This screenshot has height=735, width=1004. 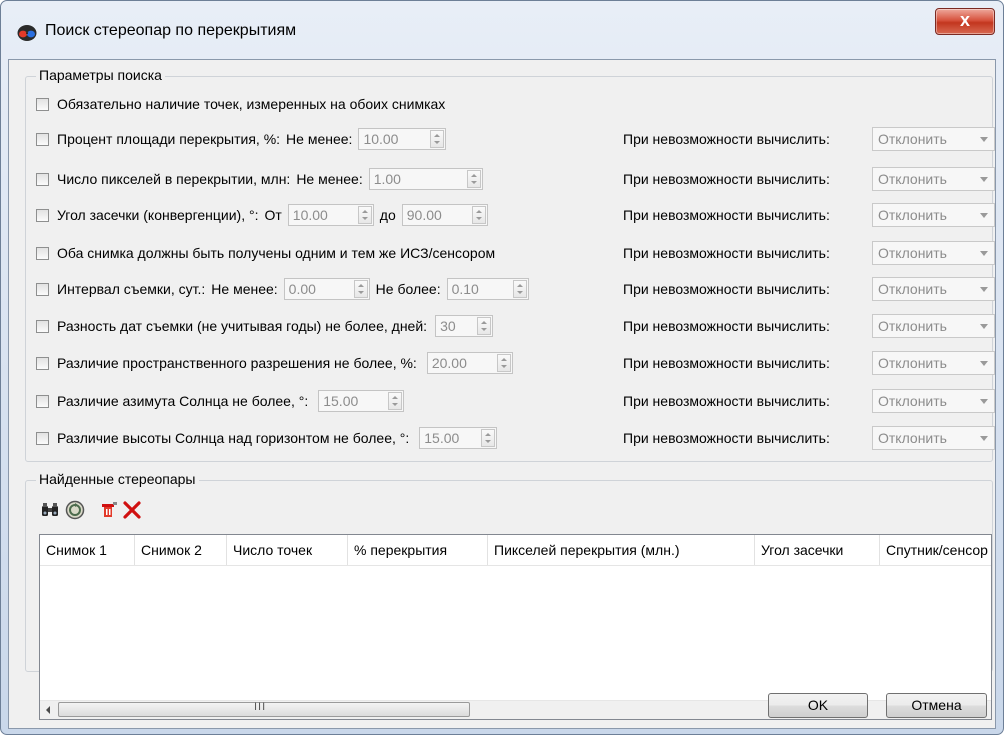 What do you see at coordinates (817, 550) in the screenshot?
I see `column-header: Угол засечки` at bounding box center [817, 550].